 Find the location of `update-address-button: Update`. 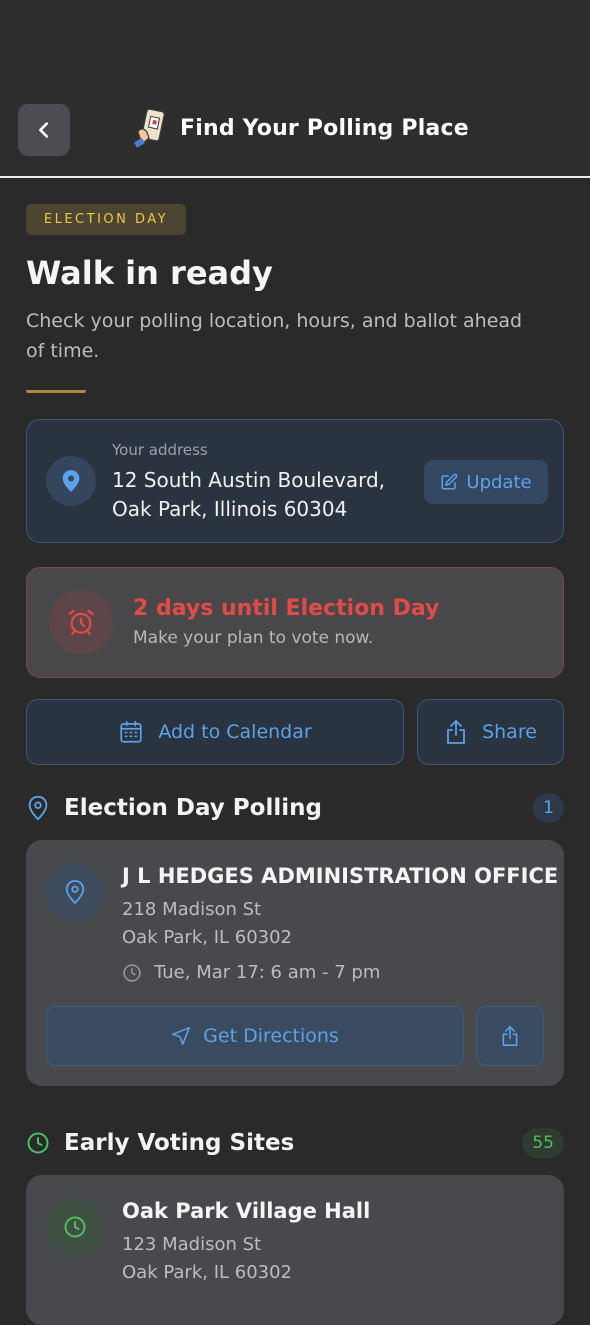

update-address-button: Update is located at coordinates (486, 482).